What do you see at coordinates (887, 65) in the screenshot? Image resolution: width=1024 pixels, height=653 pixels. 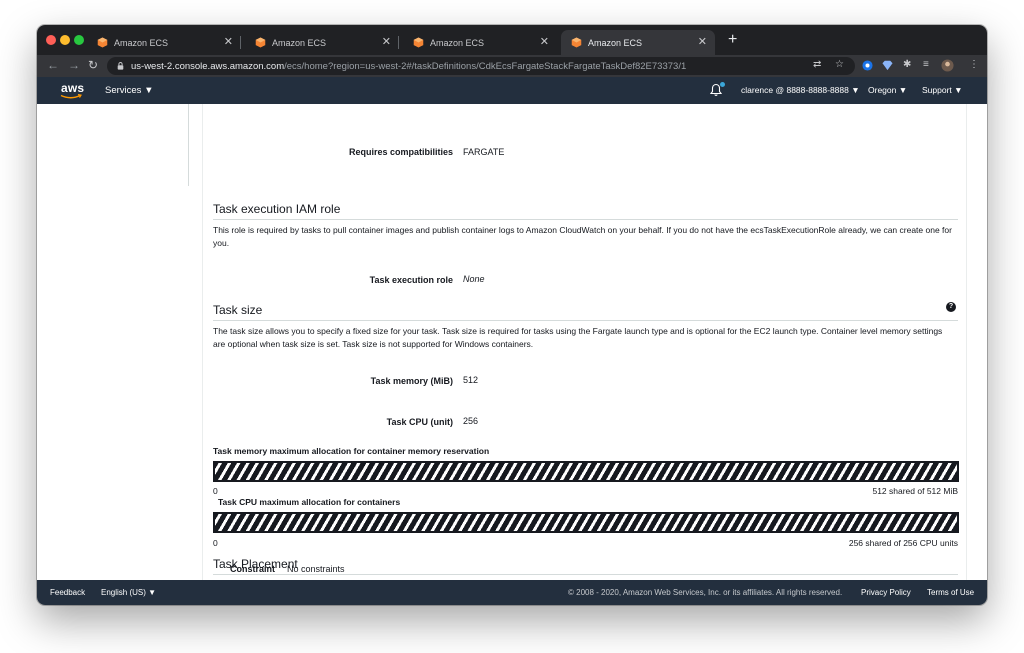 I see `vpn-extension-icon` at bounding box center [887, 65].